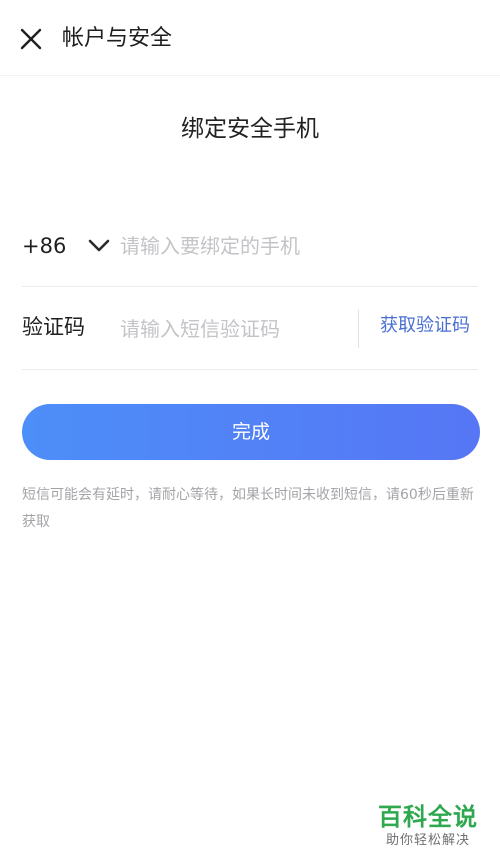  Describe the element at coordinates (53, 327) in the screenshot. I see `code-label: 验证码` at that location.